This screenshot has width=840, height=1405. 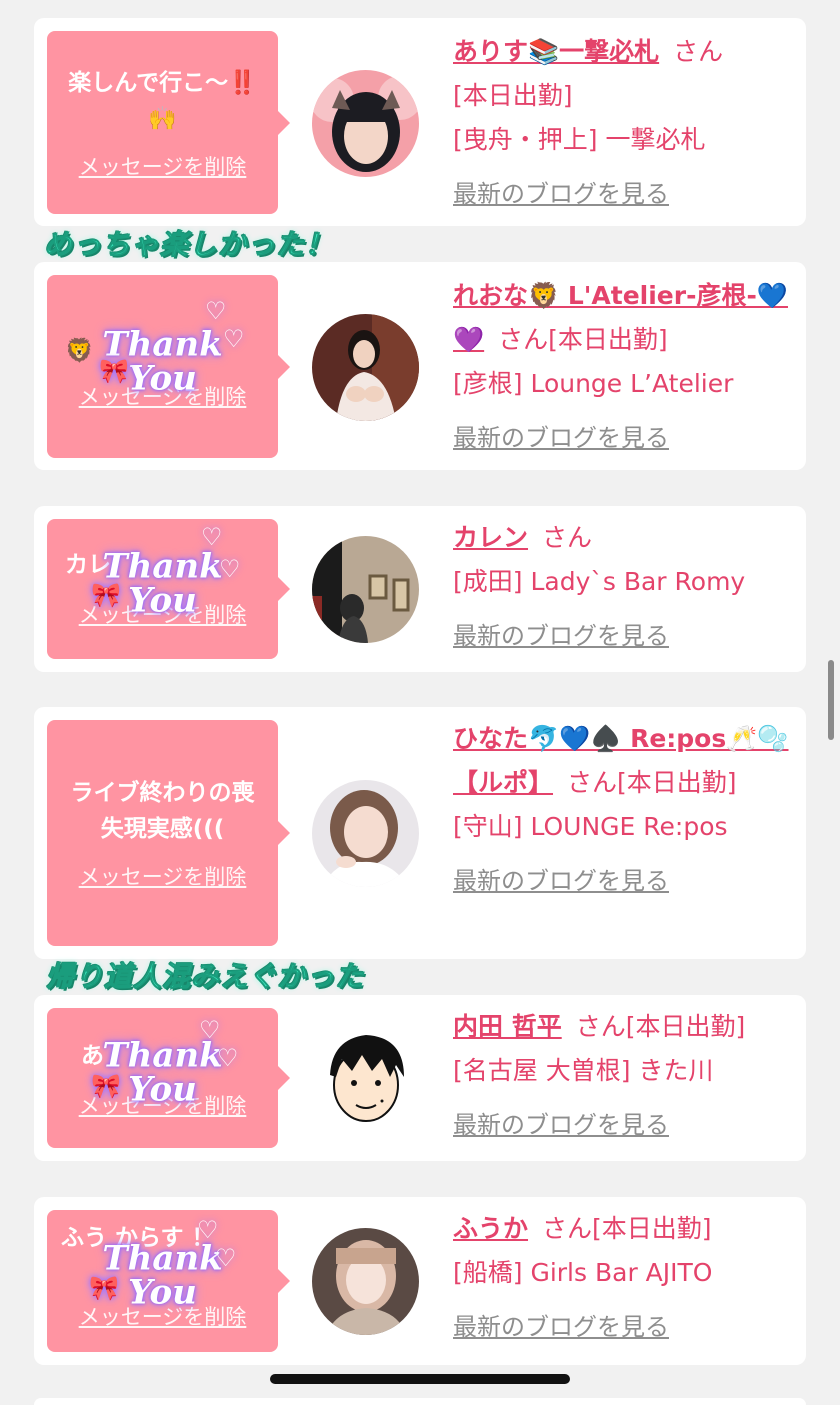 What do you see at coordinates (623, 123) in the screenshot?
I see `cast-info: ありす📚一撃必札 さん [本日出勤] [曳舟・押上] 一撃必札 最新のブログを見る` at bounding box center [623, 123].